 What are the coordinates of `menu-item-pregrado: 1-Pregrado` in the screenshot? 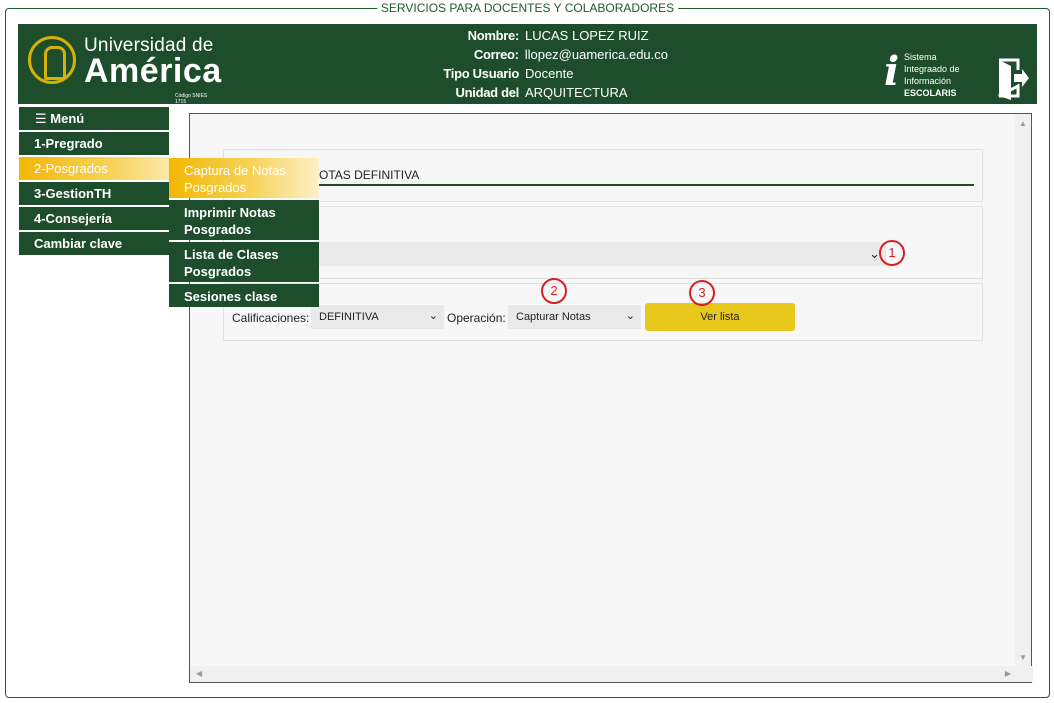 It's located at (94, 143).